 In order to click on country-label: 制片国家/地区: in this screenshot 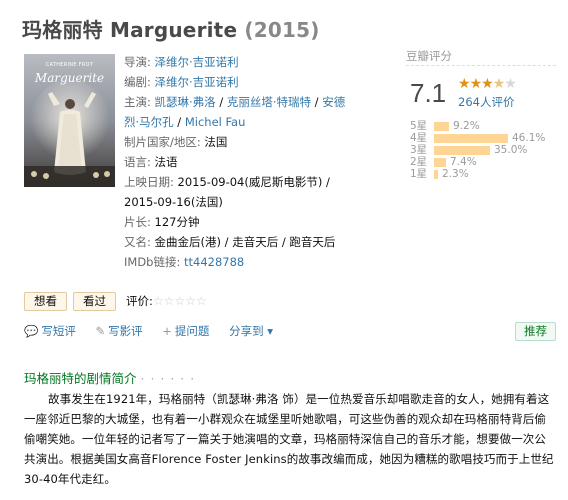, I will do `click(162, 142)`.